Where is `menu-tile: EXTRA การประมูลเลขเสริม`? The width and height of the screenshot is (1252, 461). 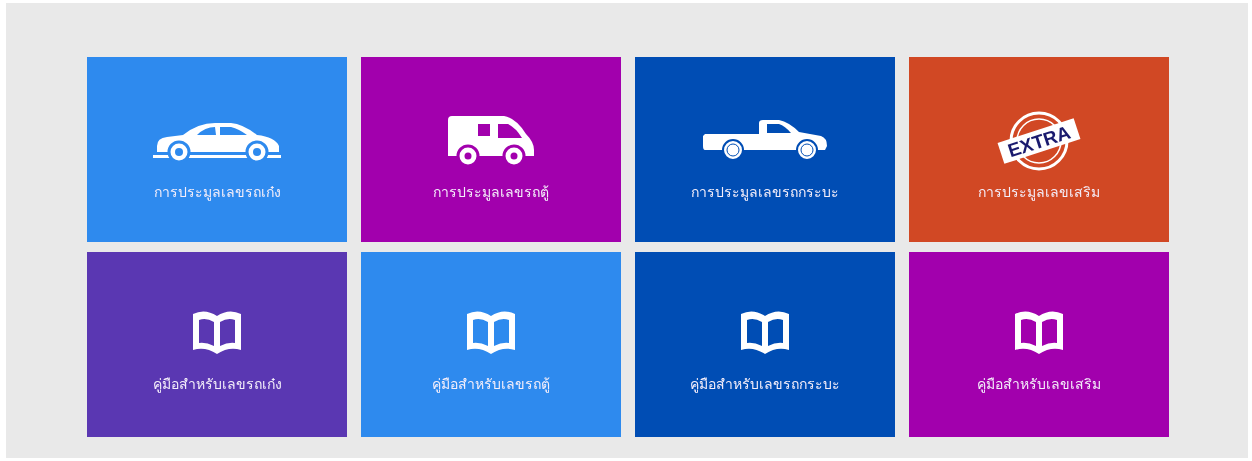 menu-tile: EXTRA การประมูลเลขเสริม is located at coordinates (1039, 149).